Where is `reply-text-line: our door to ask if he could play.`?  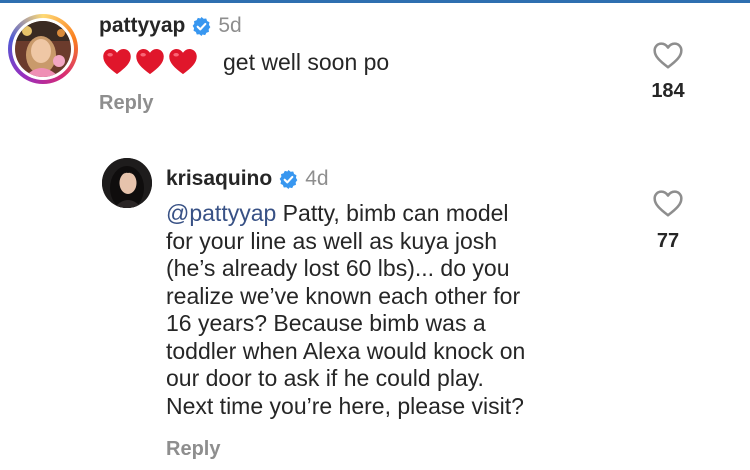 reply-text-line: our door to ask if he could play. is located at coordinates (325, 378).